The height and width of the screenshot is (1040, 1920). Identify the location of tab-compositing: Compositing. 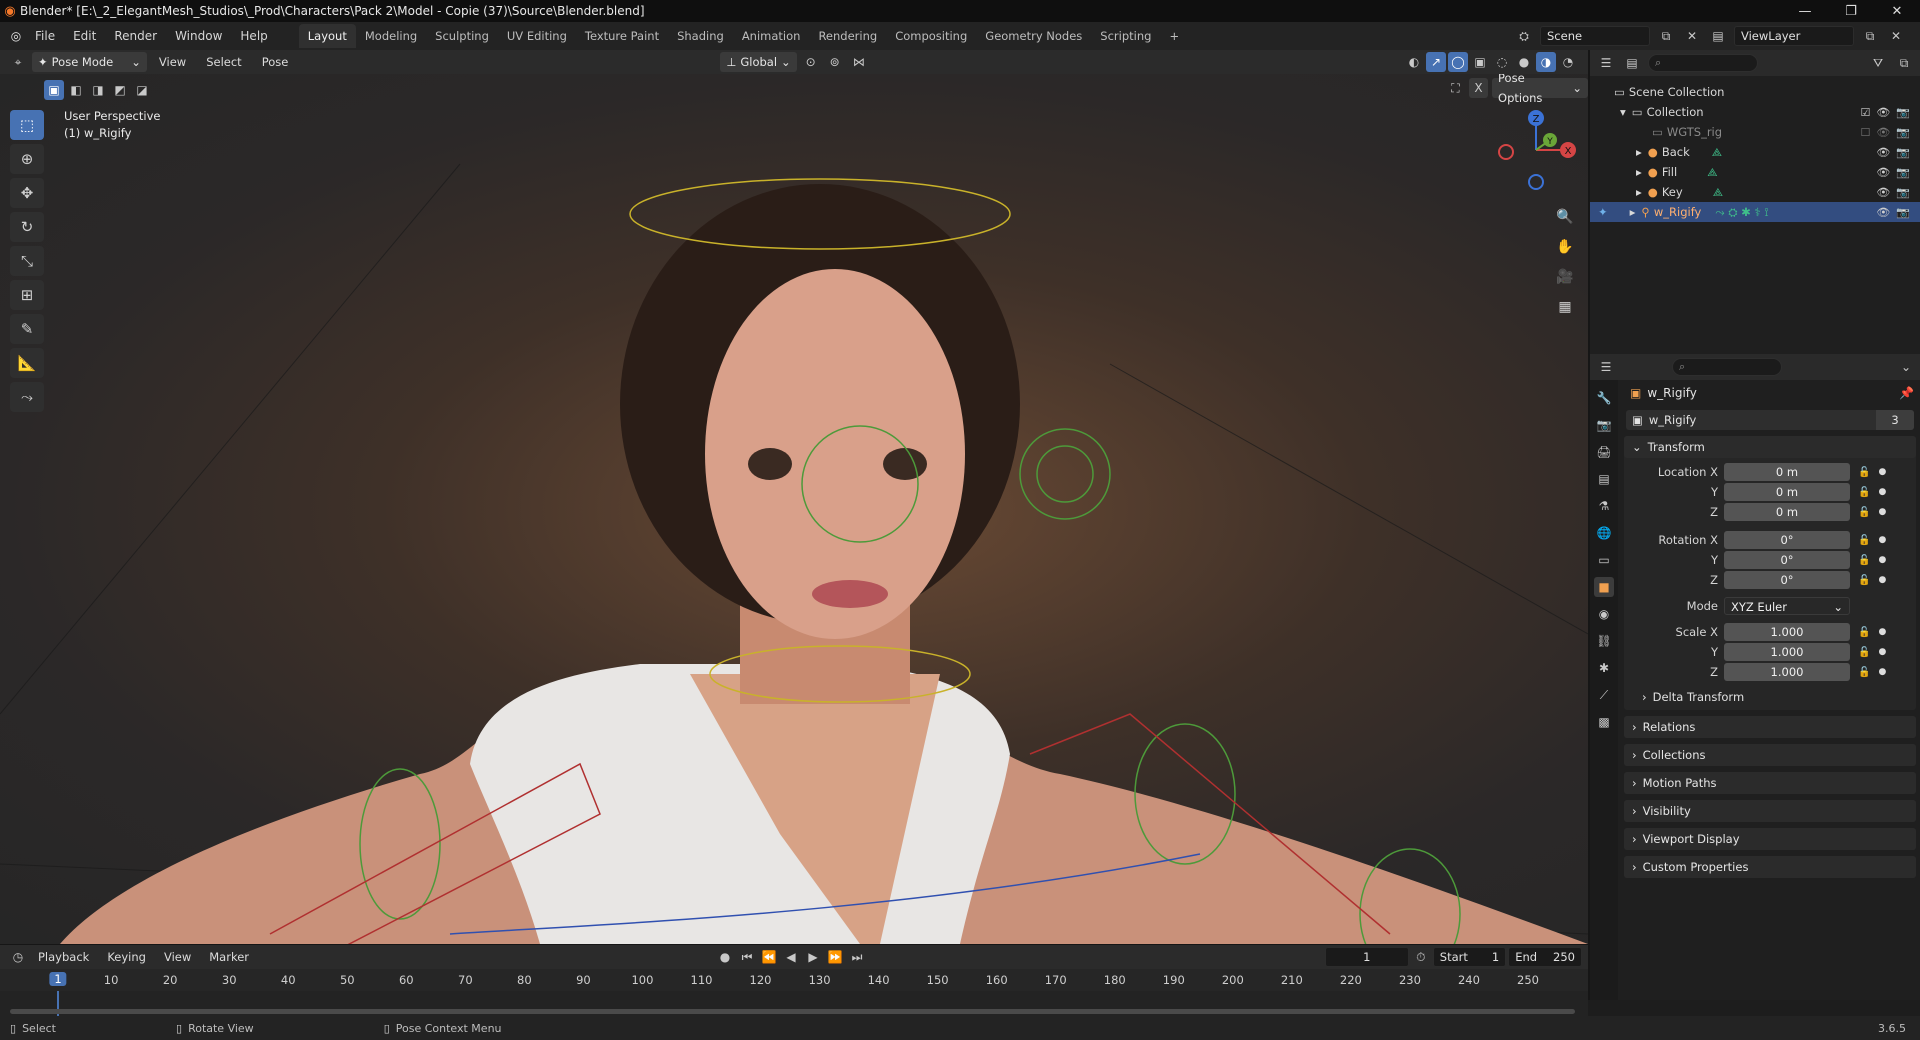
(931, 36).